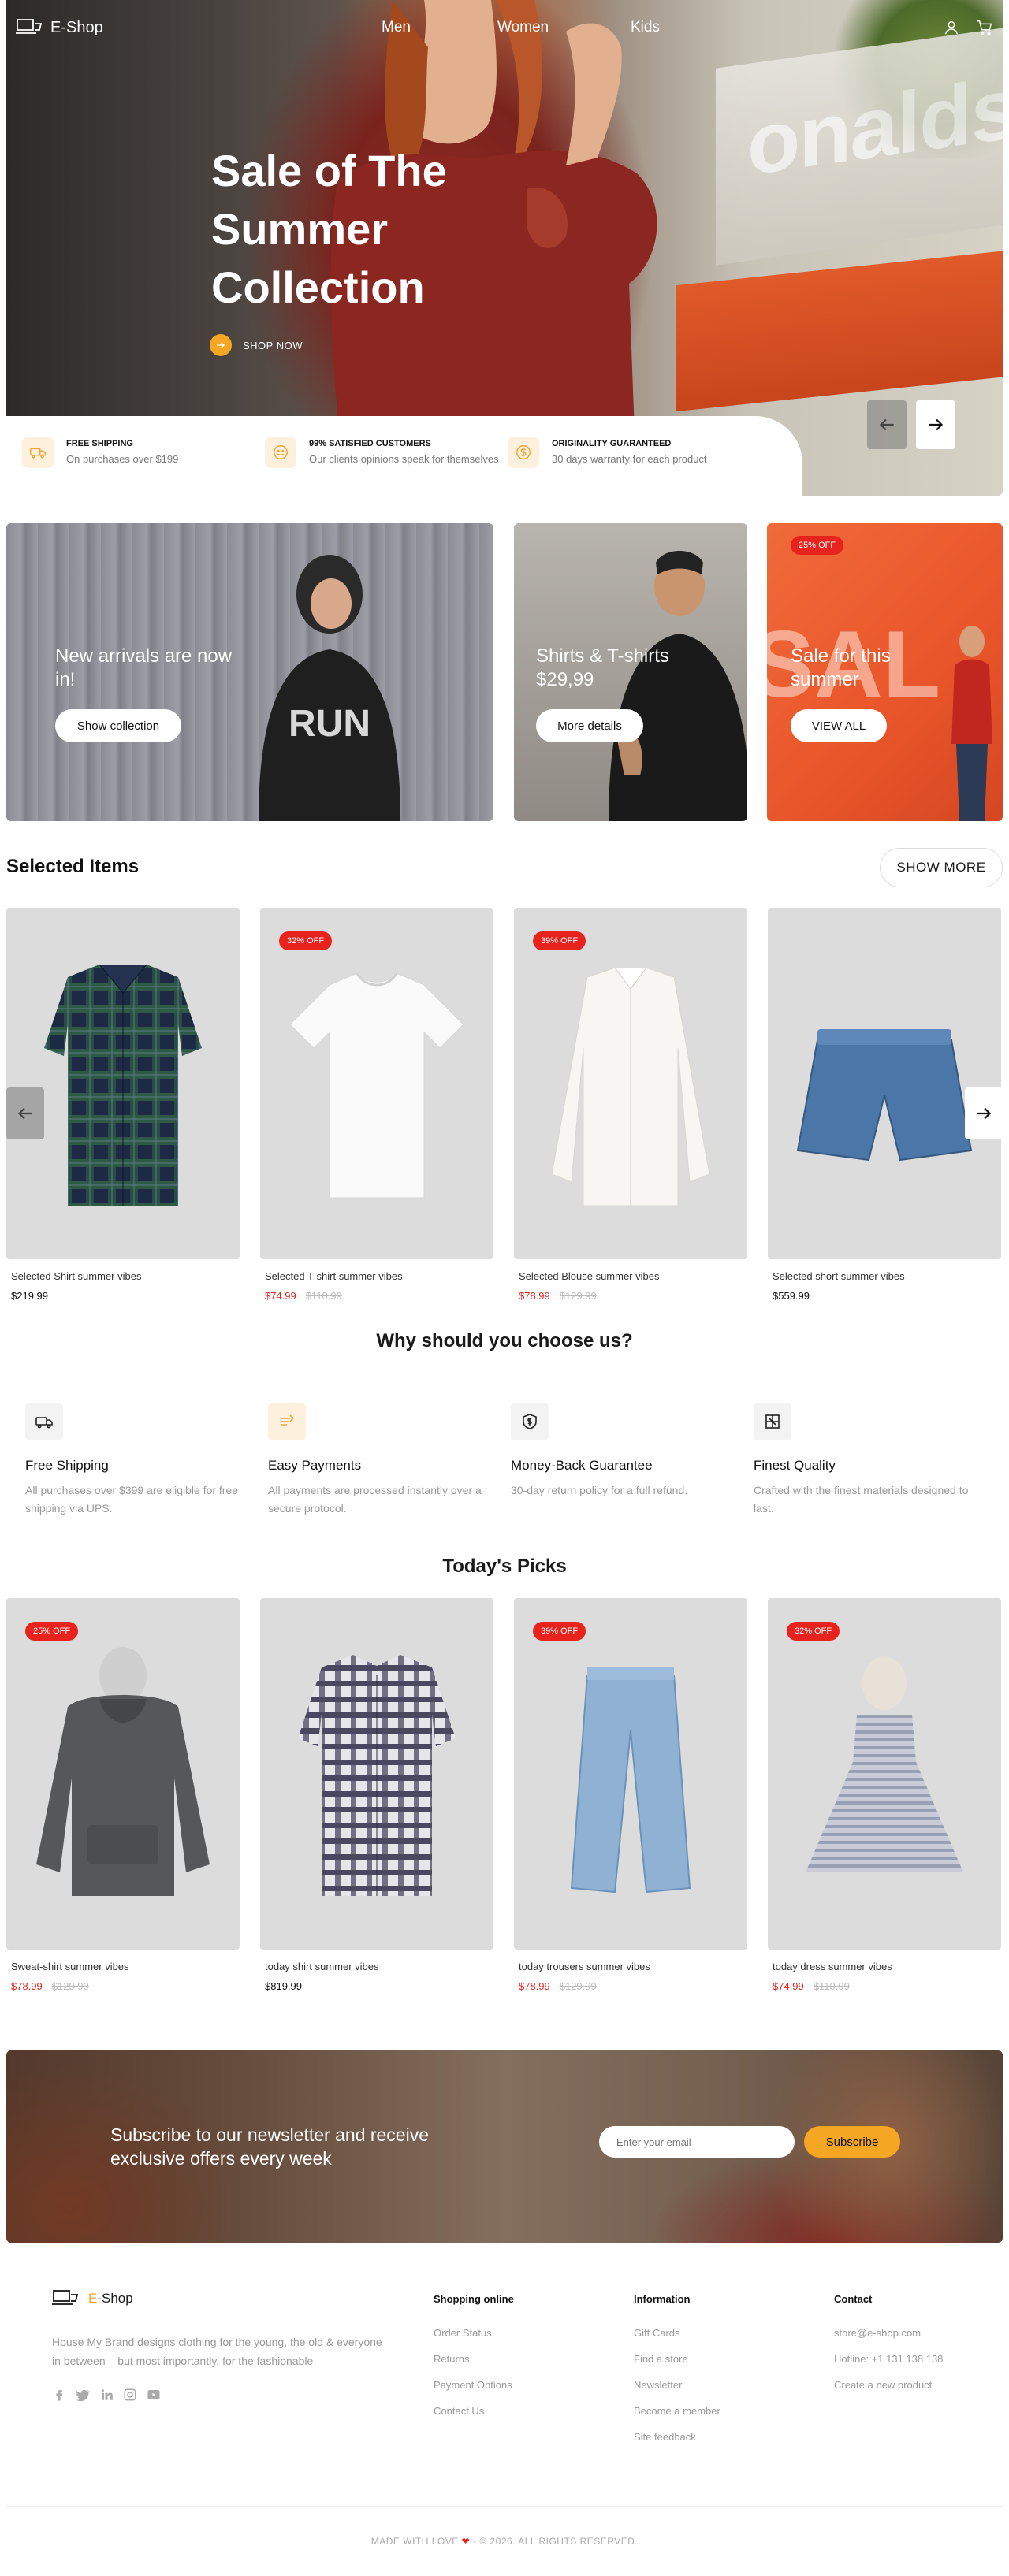 The image size is (1009, 2576). Describe the element at coordinates (376, 1966) in the screenshot. I see `product-name: today shirt summer vibes` at that location.